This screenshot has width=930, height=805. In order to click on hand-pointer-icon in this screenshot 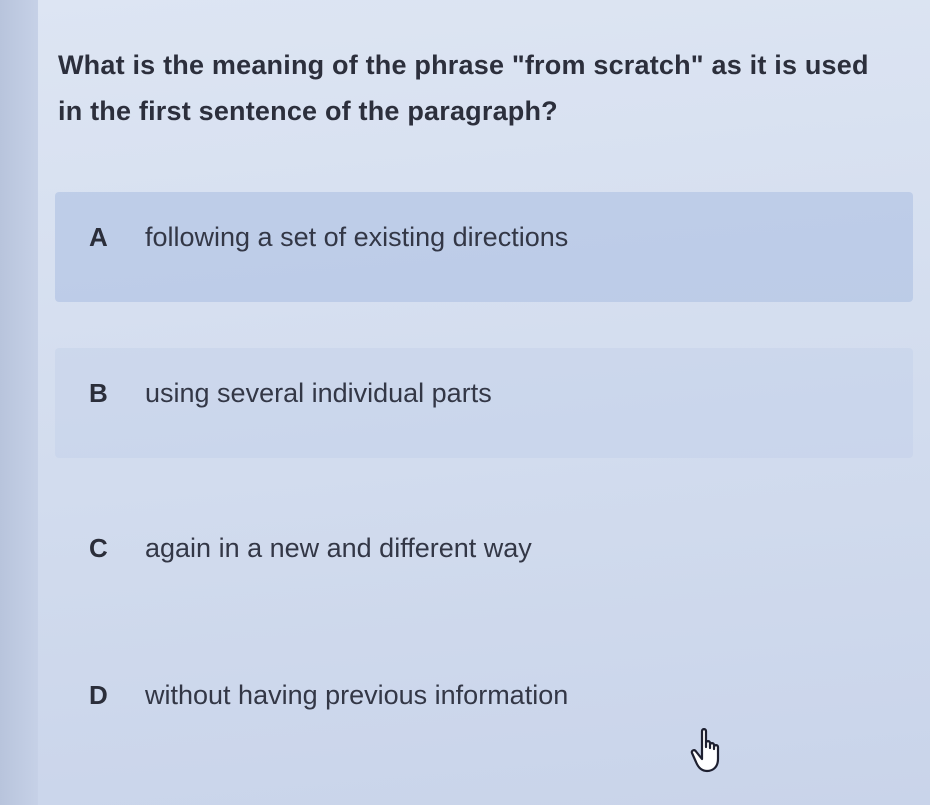, I will do `click(705, 750)`.